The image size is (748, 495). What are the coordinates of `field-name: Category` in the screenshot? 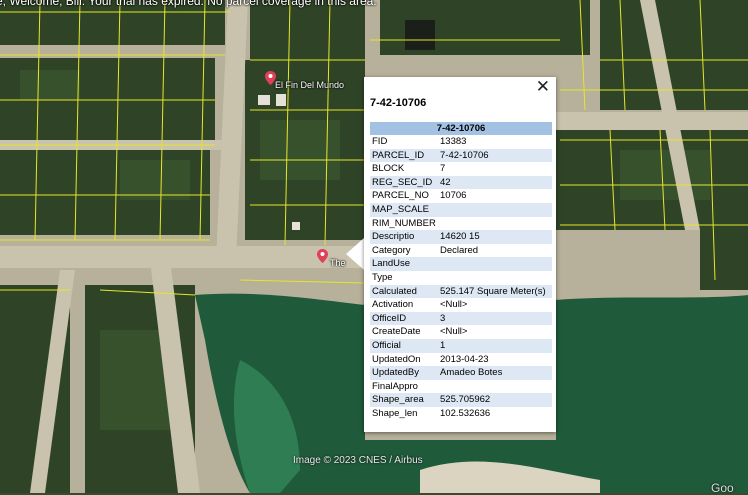 It's located at (391, 250).